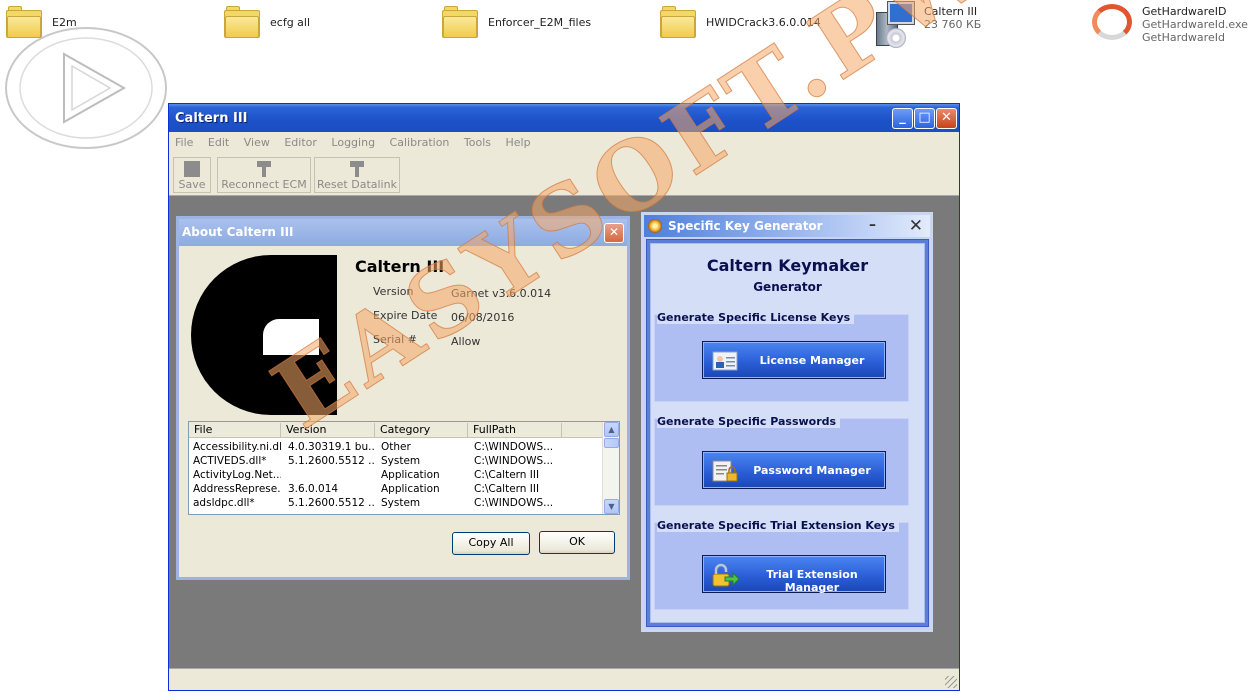  What do you see at coordinates (951, 682) in the screenshot?
I see `resize-grip` at bounding box center [951, 682].